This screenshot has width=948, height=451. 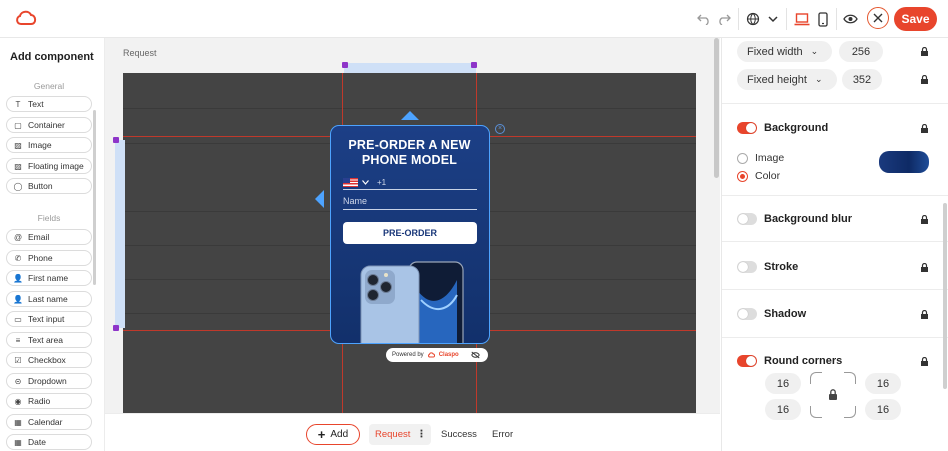 What do you see at coordinates (431, 355) in the screenshot?
I see `claspo-small-logo-icon` at bounding box center [431, 355].